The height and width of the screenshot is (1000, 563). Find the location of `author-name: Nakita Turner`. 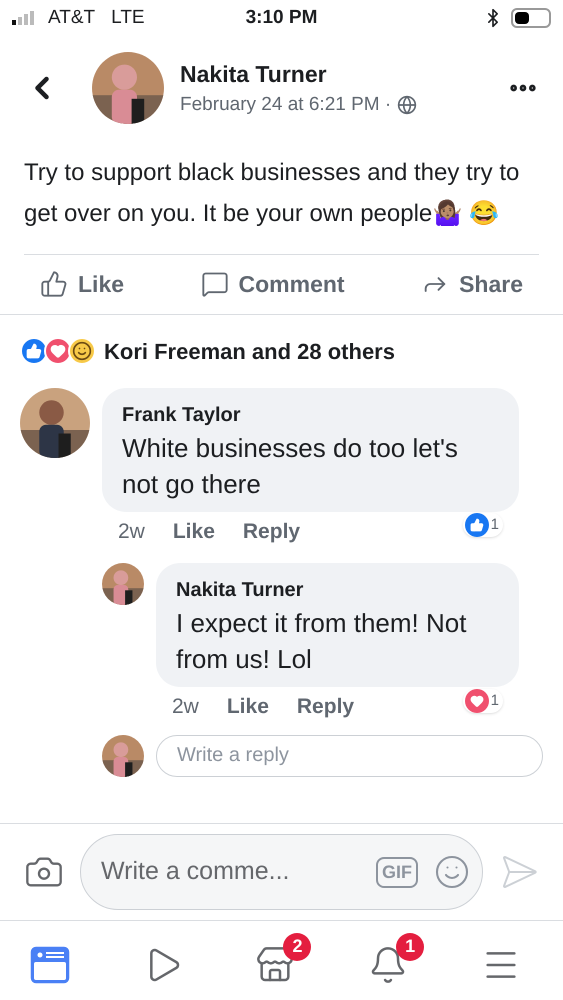

author-name: Nakita Turner is located at coordinates (343, 73).